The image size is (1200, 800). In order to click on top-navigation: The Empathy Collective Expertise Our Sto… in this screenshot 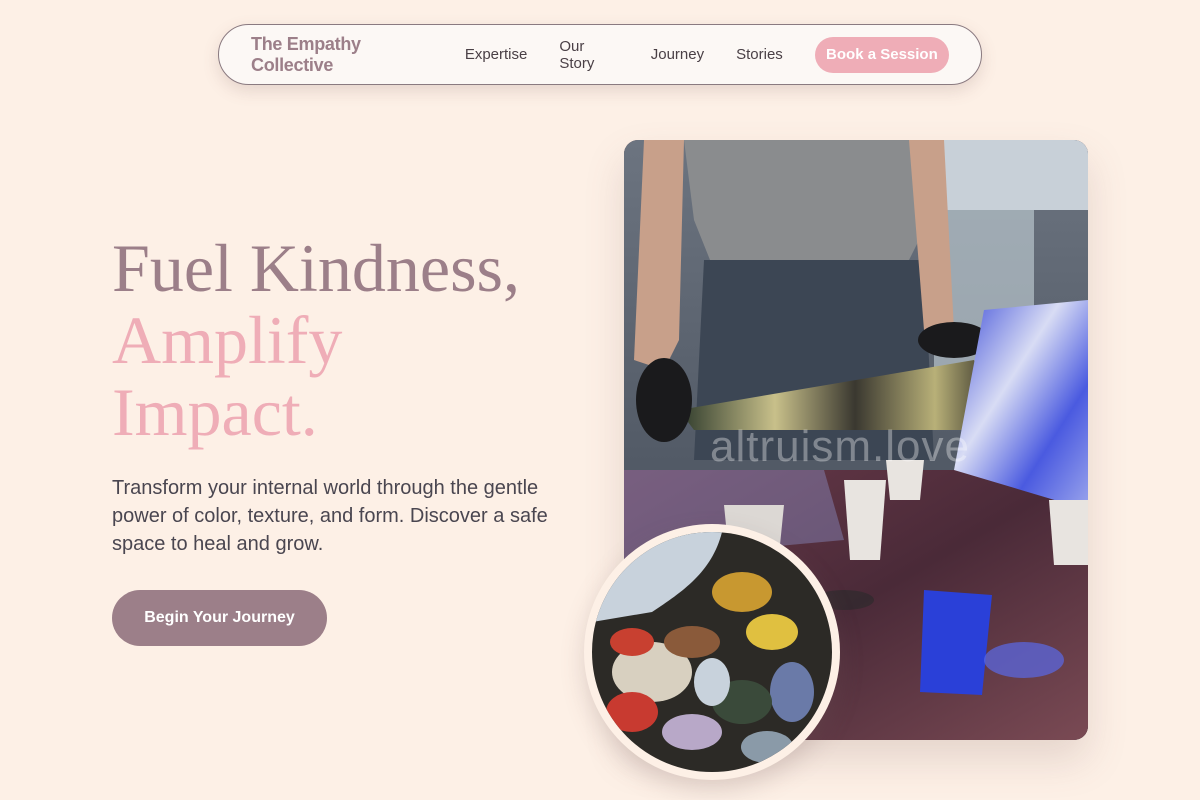, I will do `click(600, 54)`.